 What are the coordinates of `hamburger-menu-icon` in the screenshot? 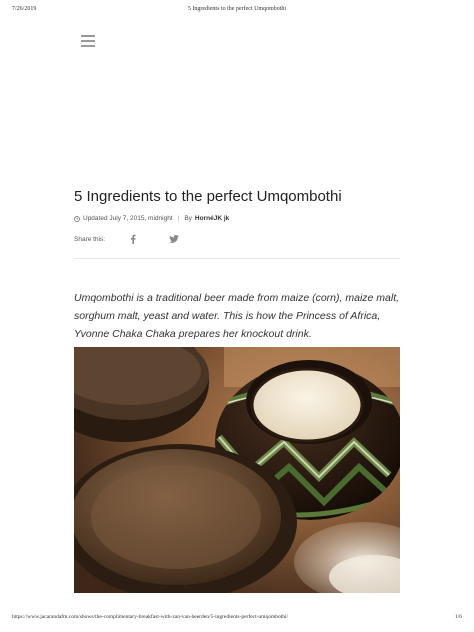 It's located at (88, 41).